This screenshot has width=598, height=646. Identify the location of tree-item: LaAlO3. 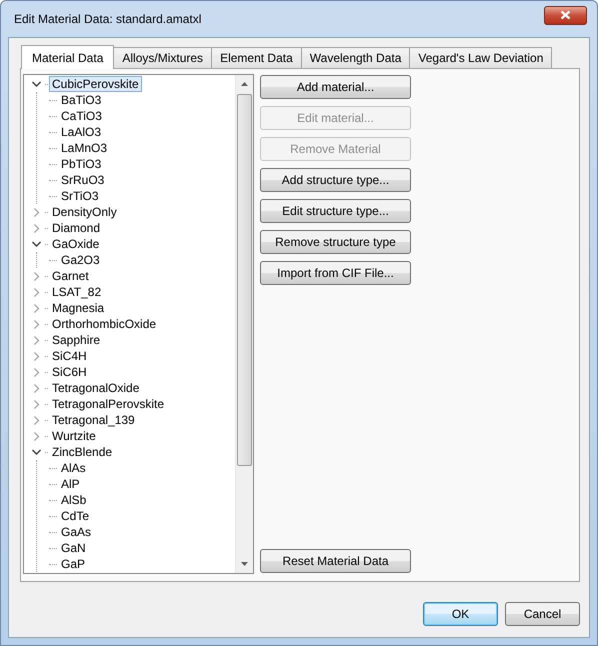
(81, 132).